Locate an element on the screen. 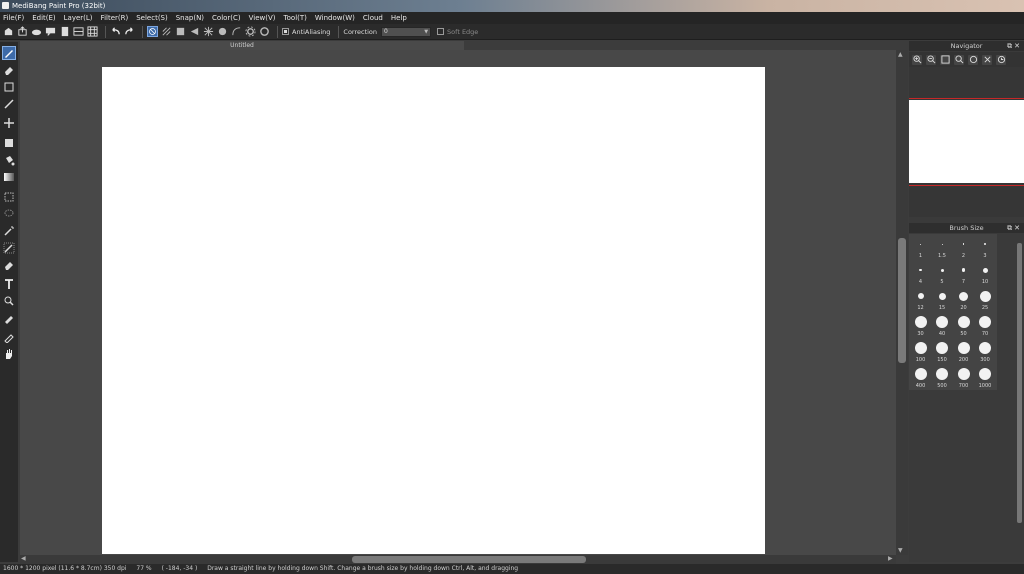  fit-window-icon is located at coordinates (945, 59).